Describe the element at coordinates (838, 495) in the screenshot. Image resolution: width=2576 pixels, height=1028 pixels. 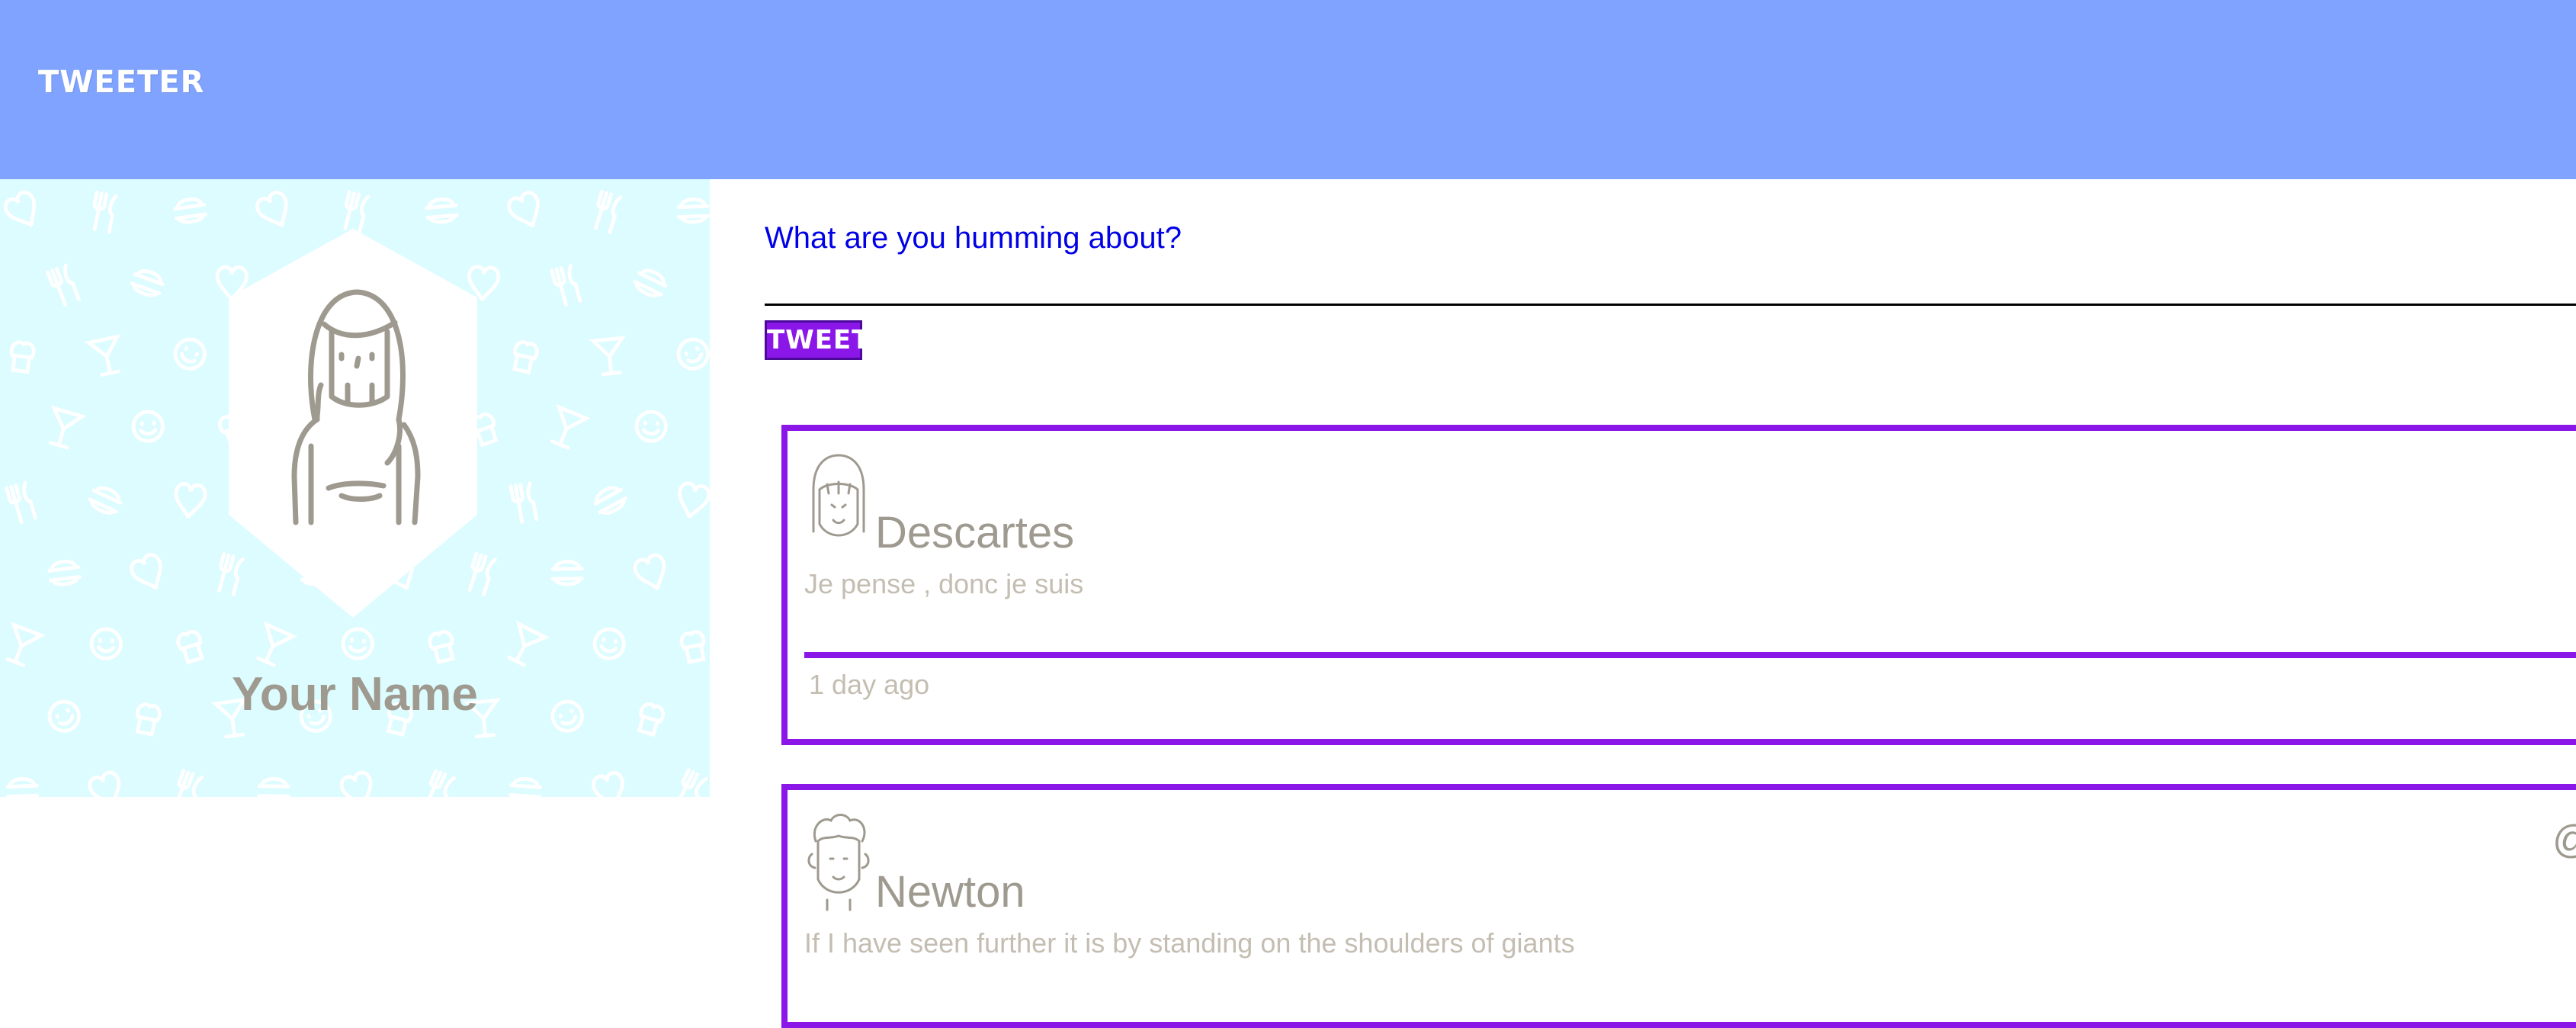
I see `bob-hair-avatar-icon` at that location.